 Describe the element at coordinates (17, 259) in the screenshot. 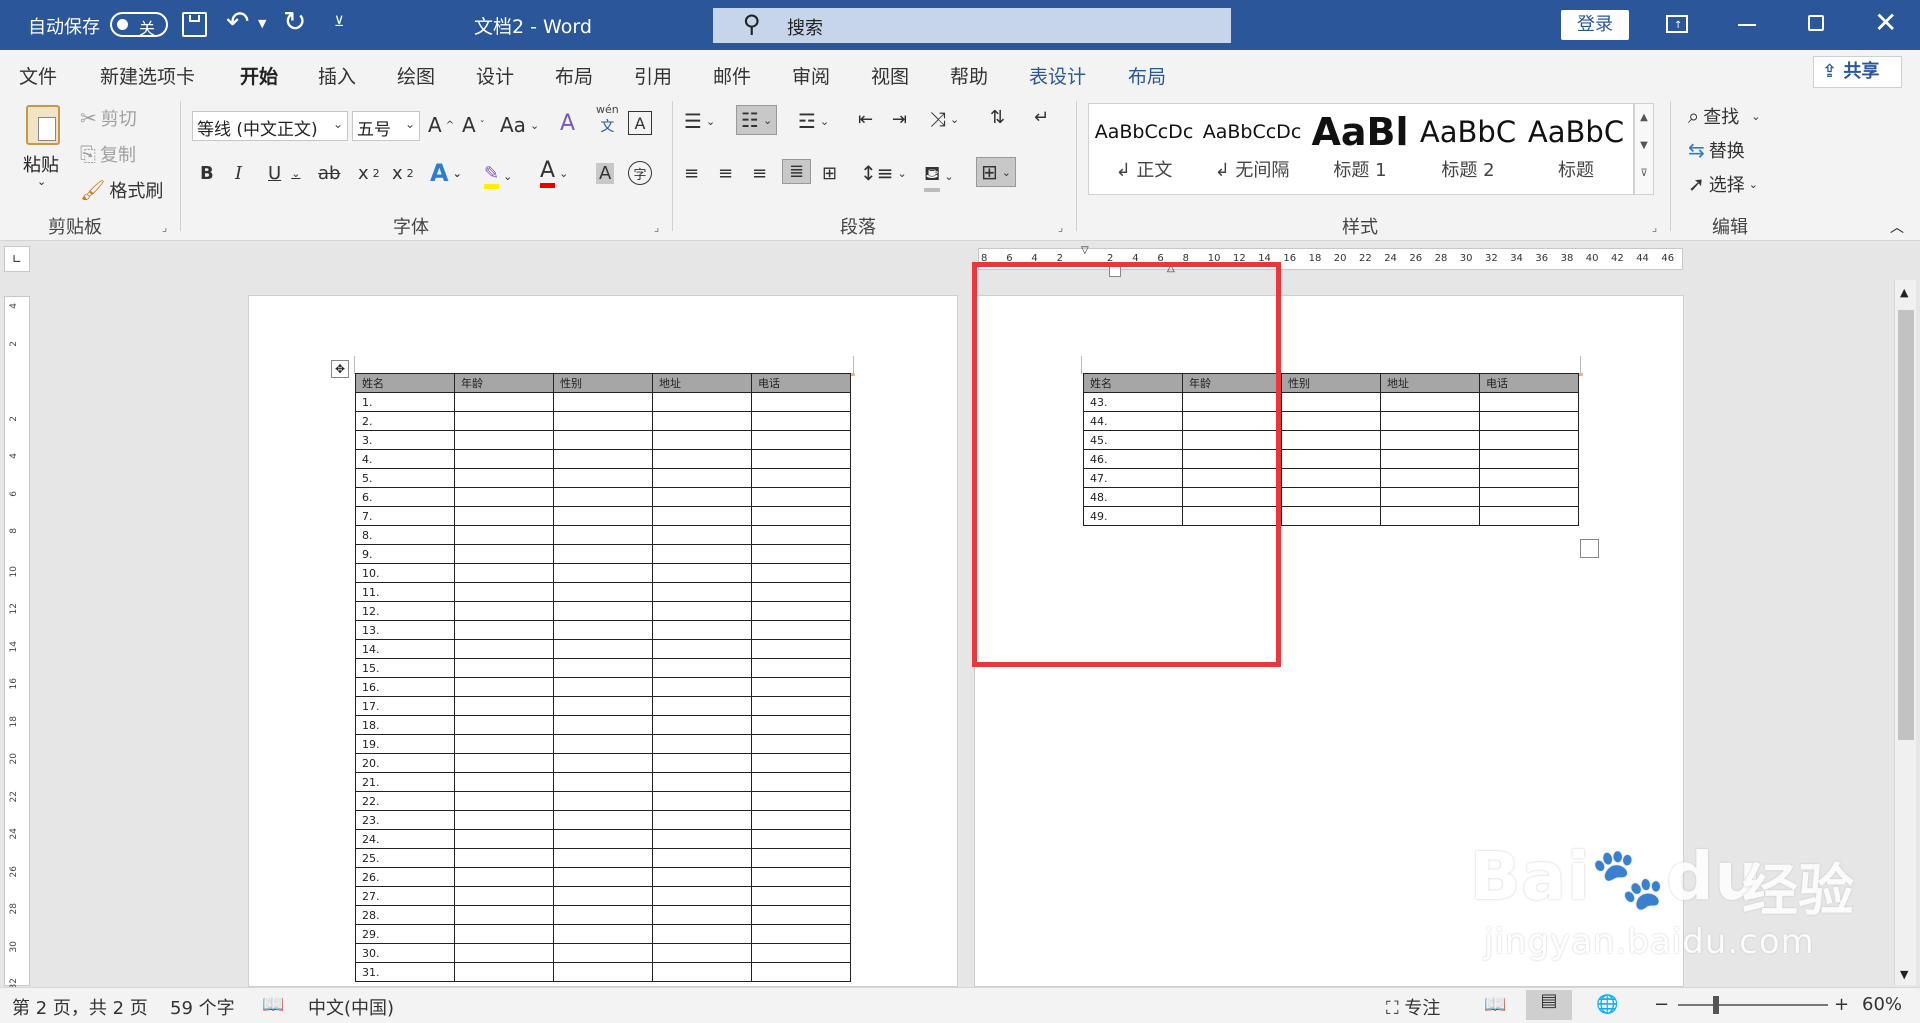

I see `ruler-toggle: ∟` at that location.